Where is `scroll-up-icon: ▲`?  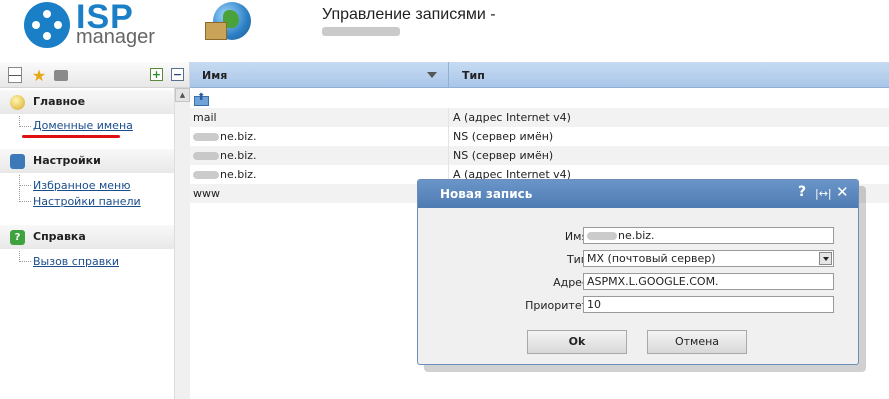 scroll-up-icon: ▲ is located at coordinates (182, 95).